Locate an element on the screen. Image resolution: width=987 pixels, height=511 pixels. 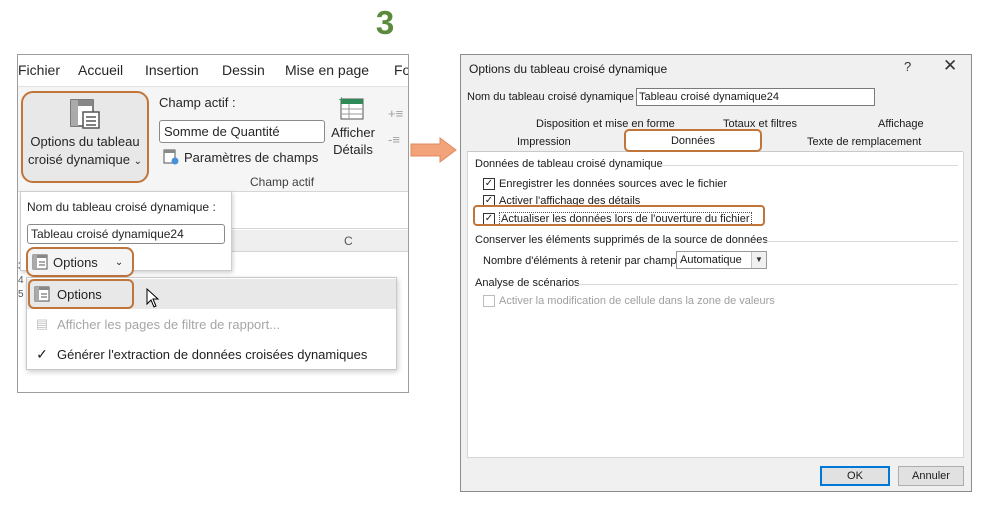
checkmark-icon: ✓ is located at coordinates (42, 353).